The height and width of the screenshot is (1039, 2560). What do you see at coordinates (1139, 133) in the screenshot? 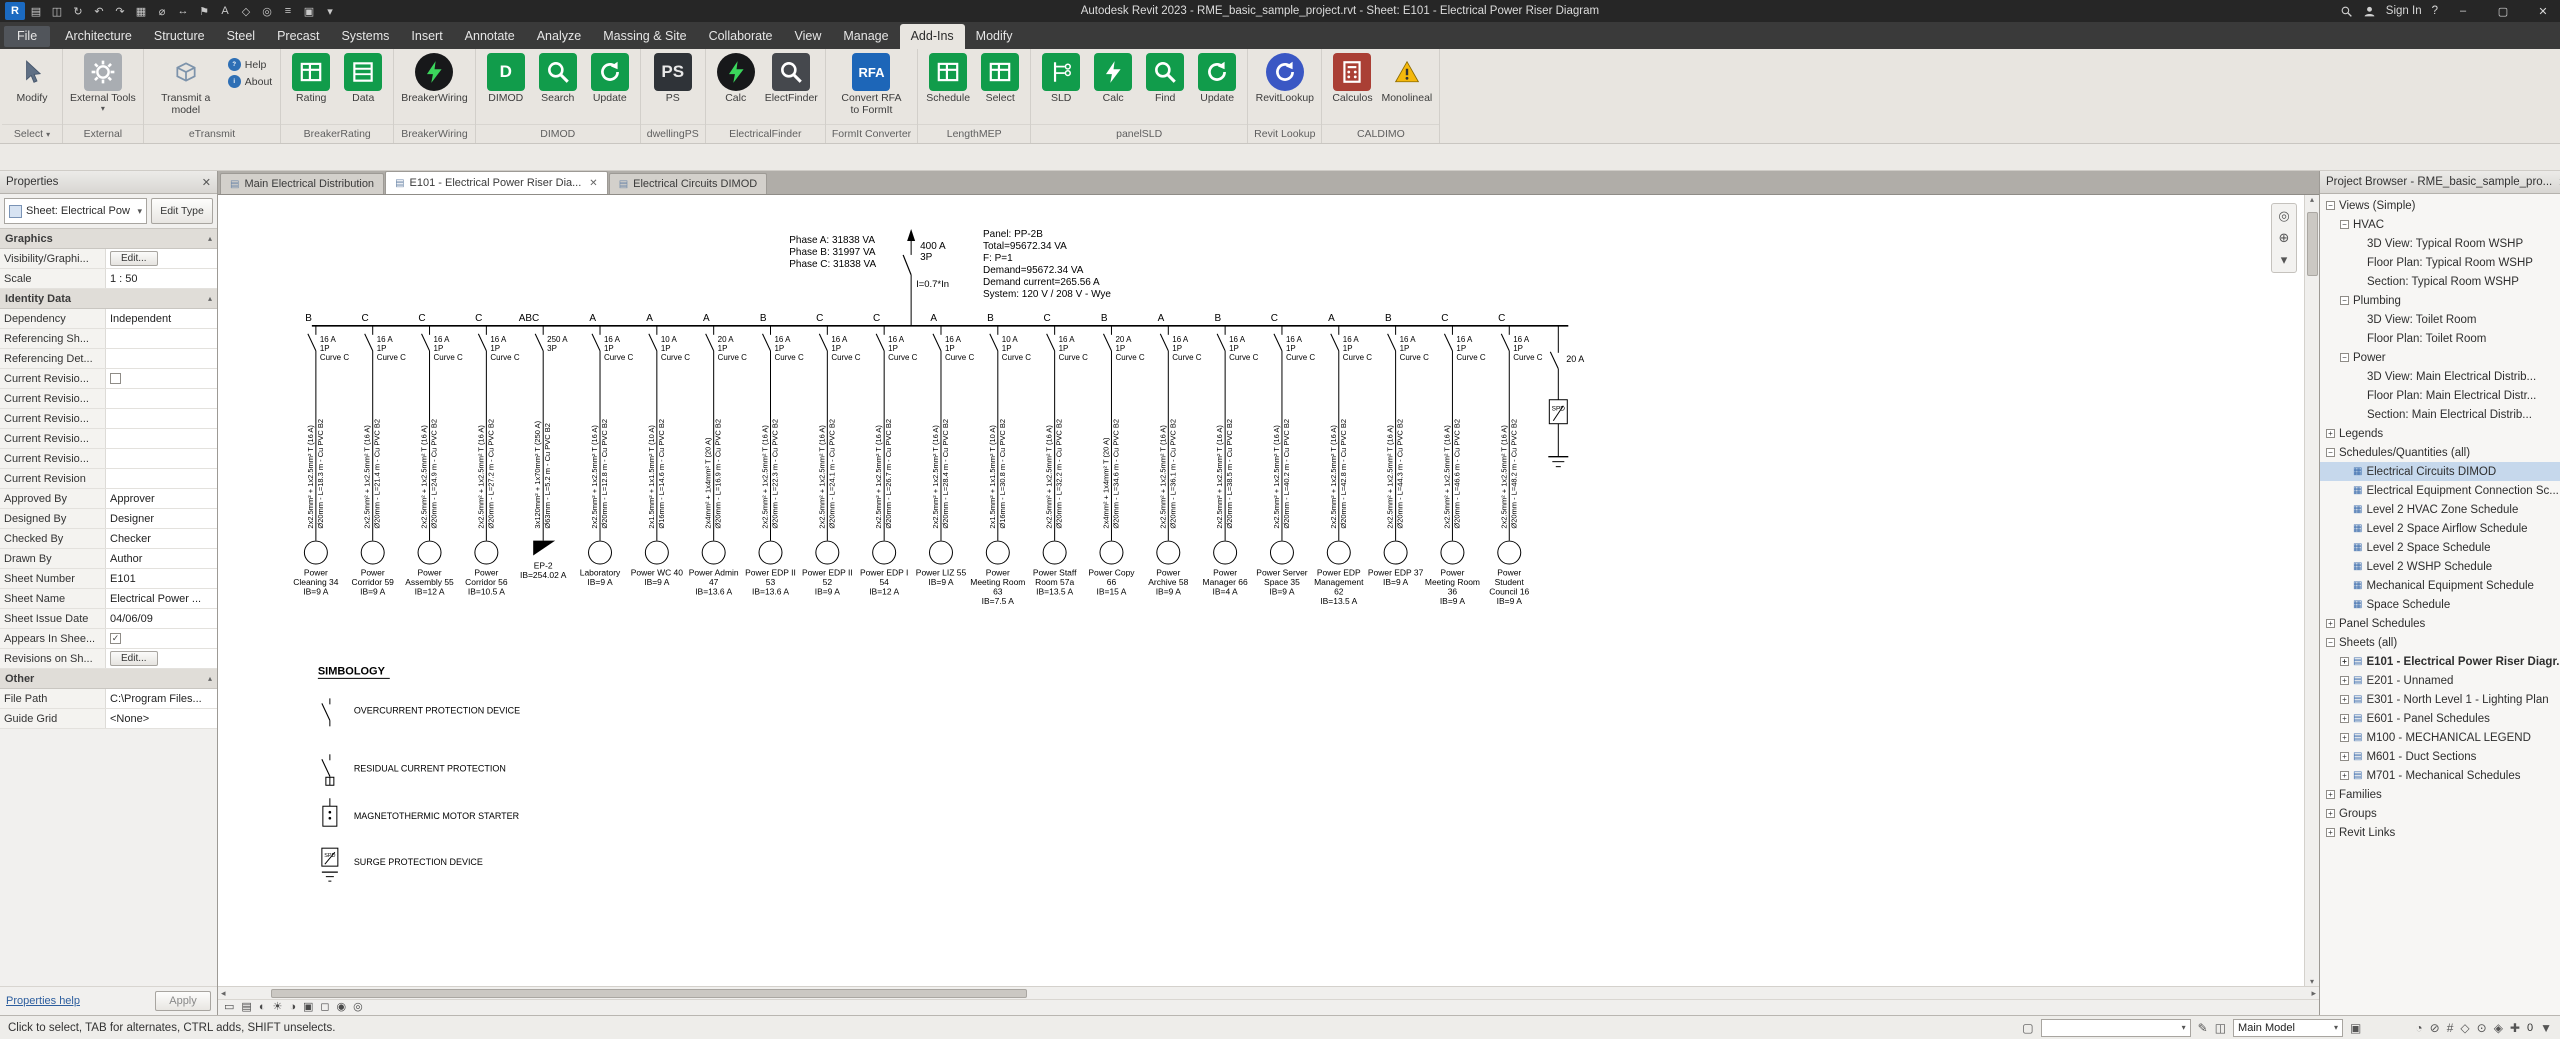
I see `panel-label-panelsld: panelSLD` at bounding box center [1139, 133].